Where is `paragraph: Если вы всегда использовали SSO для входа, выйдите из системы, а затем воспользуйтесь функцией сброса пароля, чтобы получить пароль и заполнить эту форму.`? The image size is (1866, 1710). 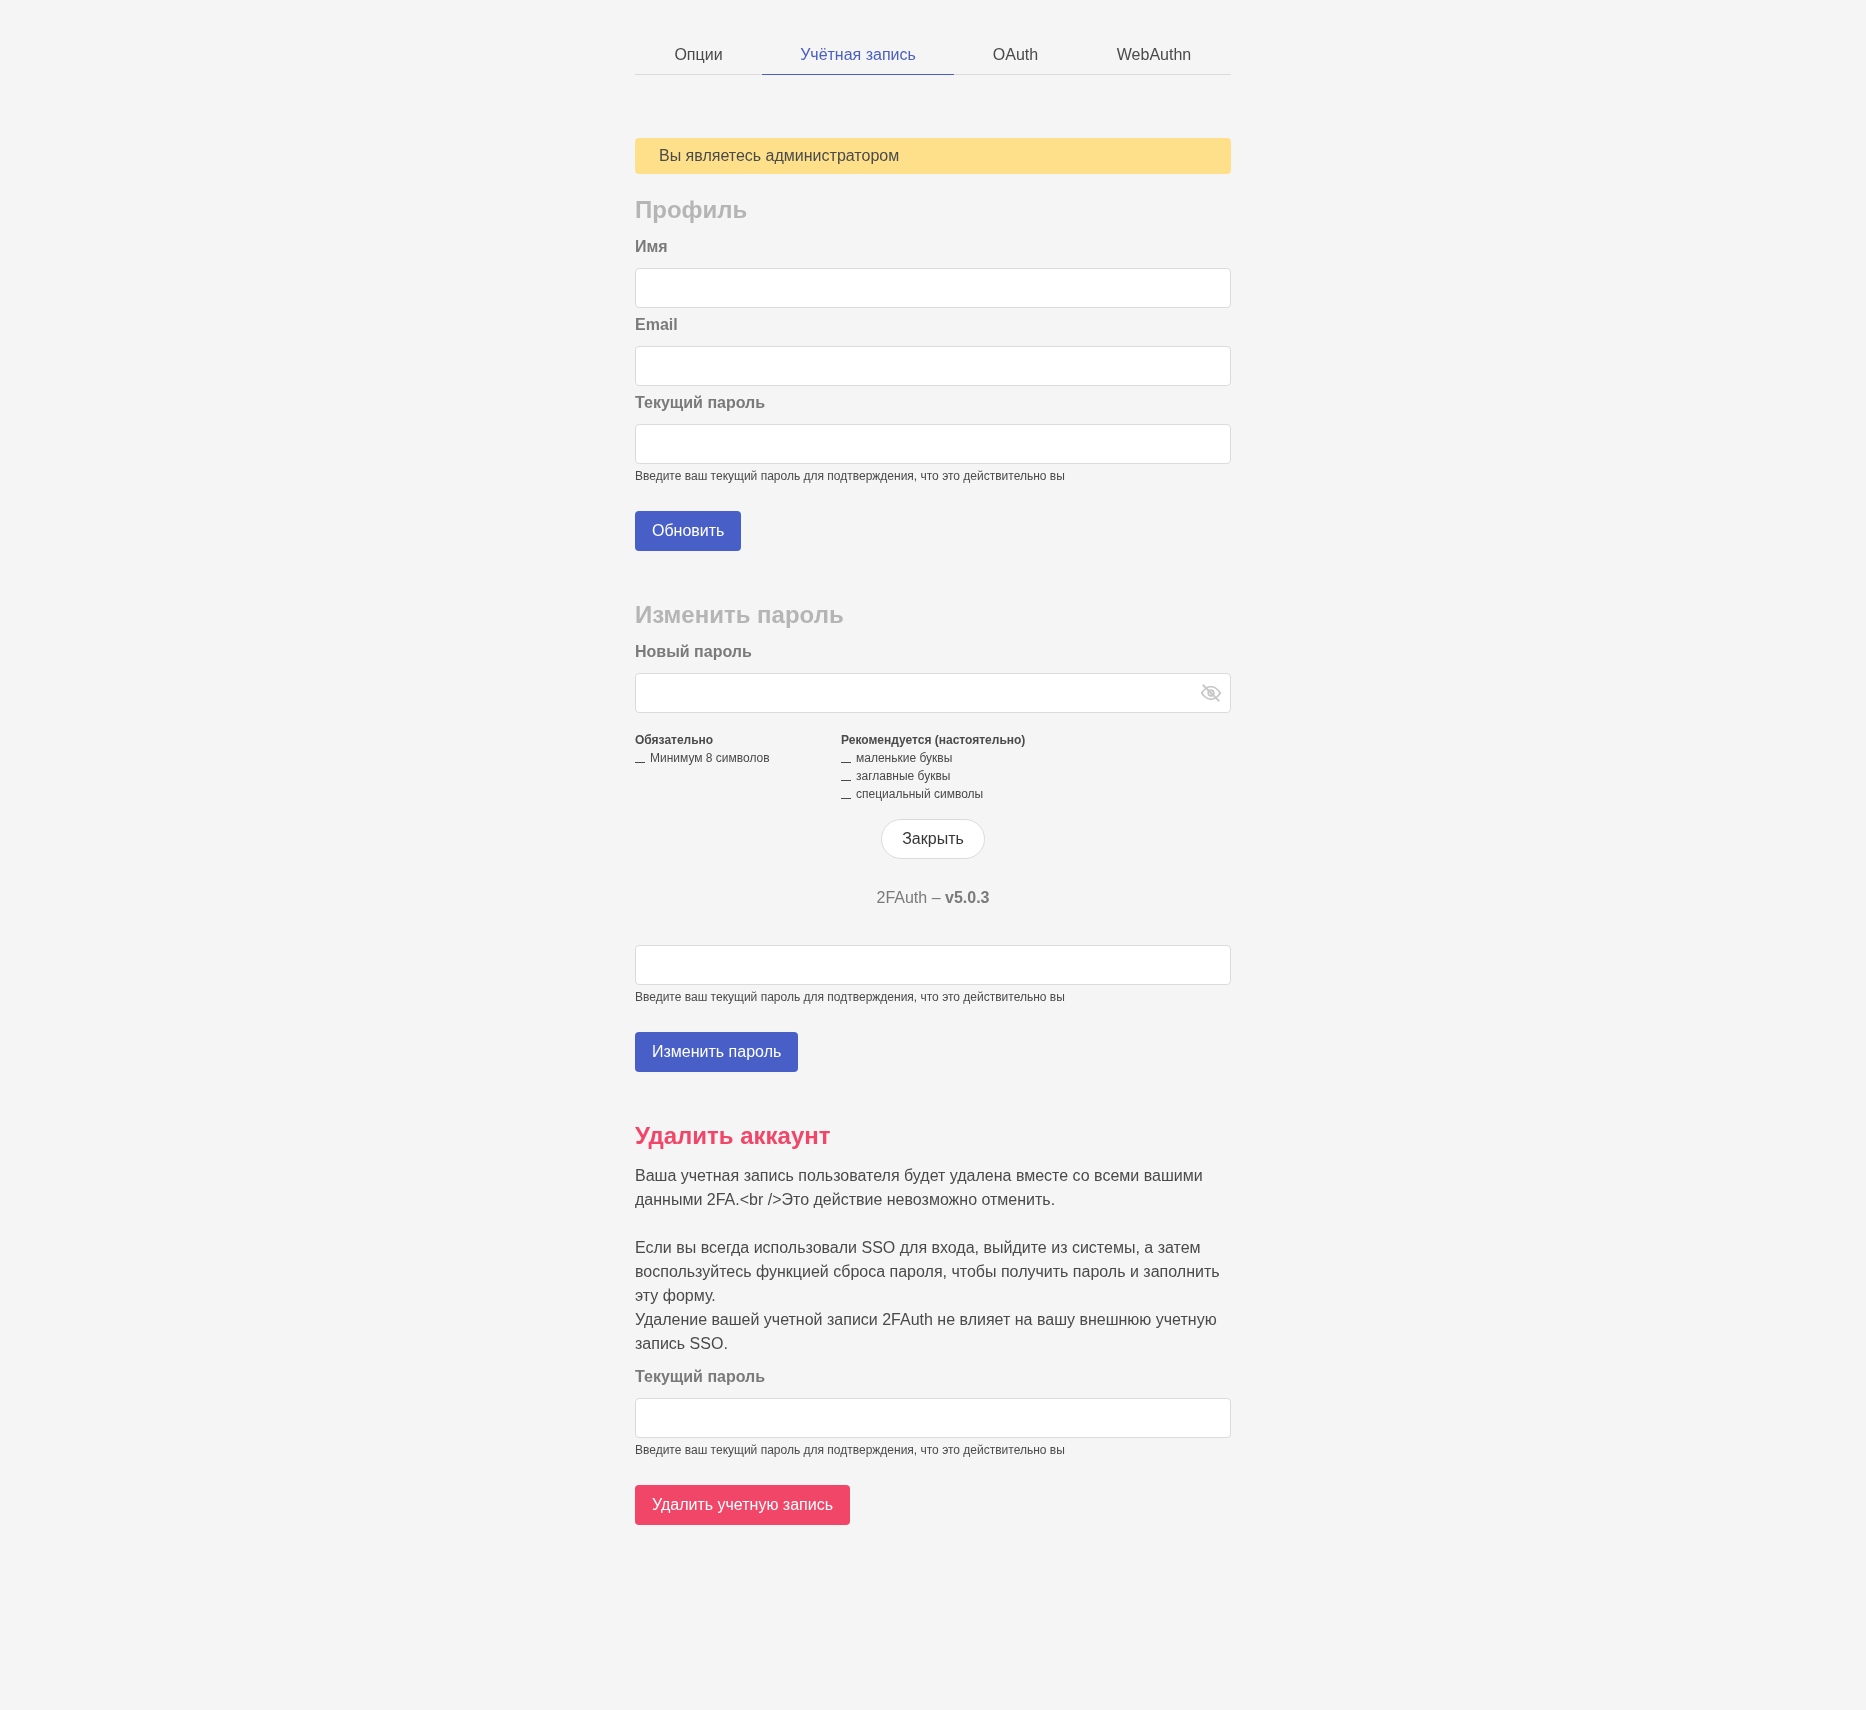
paragraph: Если вы всегда использовали SSO для входа, выйдите из системы, а затем воспользуйтесь функцией сброса пароля, чтобы получить пароль и заполнить эту форму. is located at coordinates (928, 1272).